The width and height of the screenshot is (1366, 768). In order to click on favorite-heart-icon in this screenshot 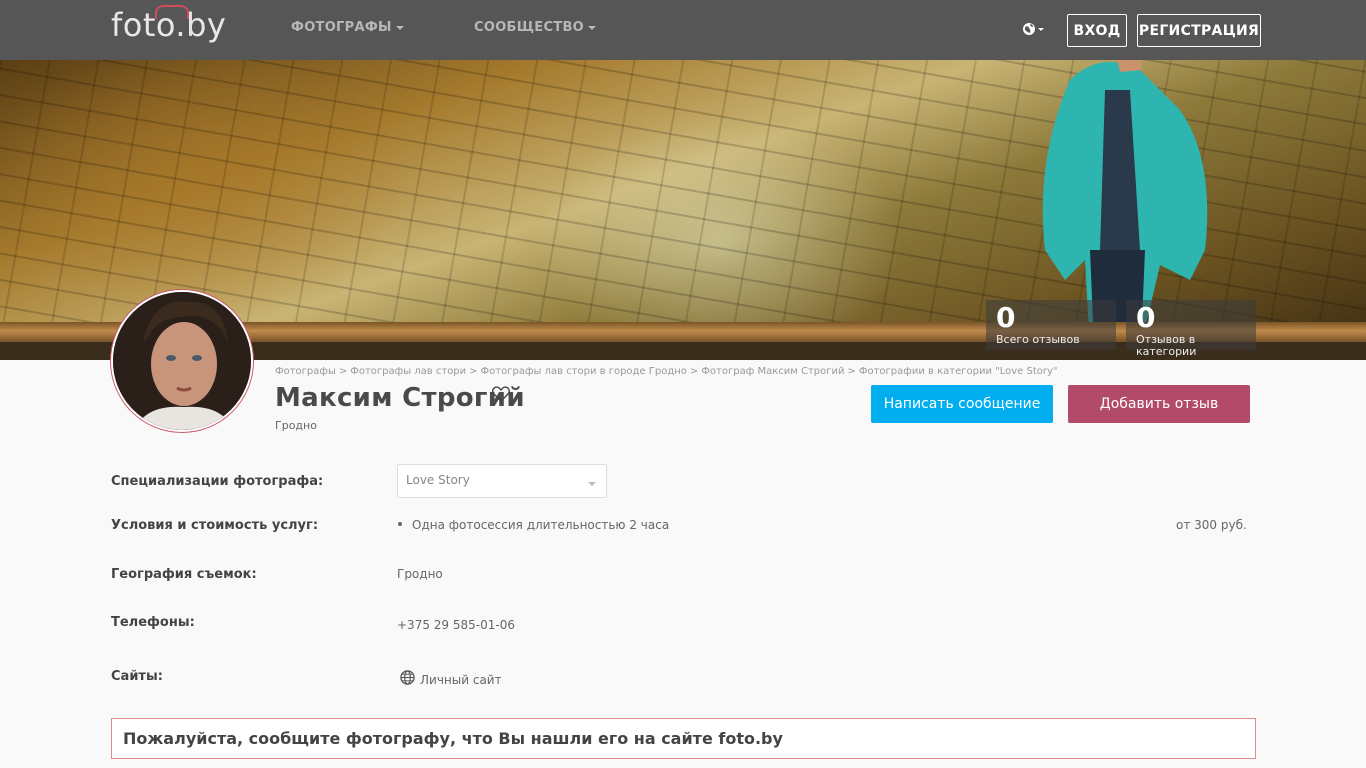, I will do `click(501, 394)`.